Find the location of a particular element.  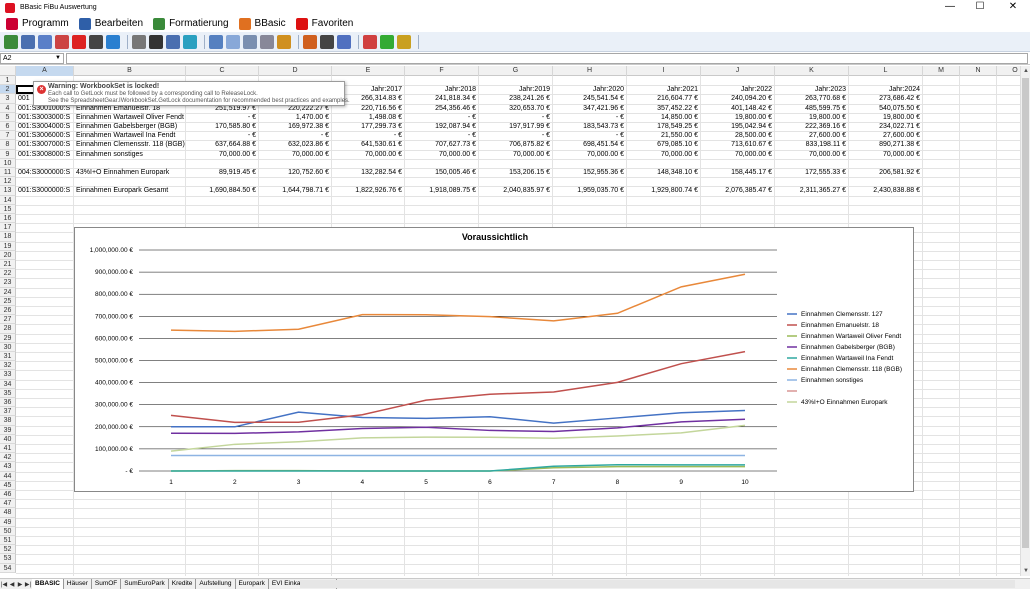

value-cell: 27,600.00 € is located at coordinates (886, 135).